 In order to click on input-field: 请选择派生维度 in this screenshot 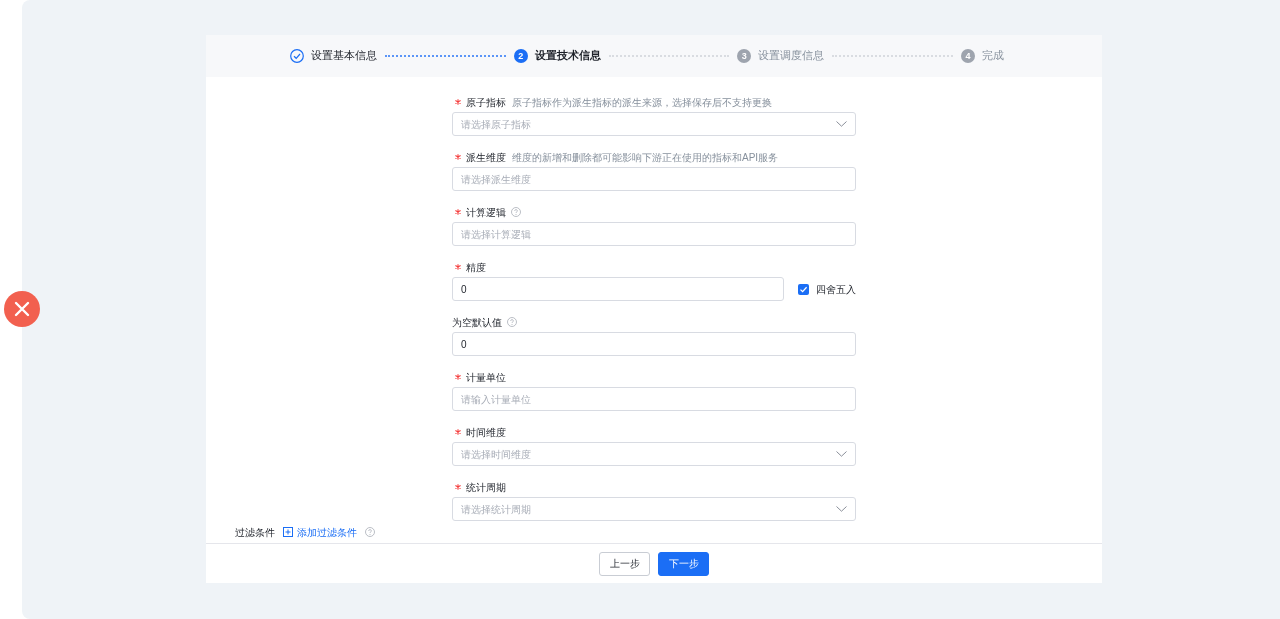, I will do `click(654, 179)`.